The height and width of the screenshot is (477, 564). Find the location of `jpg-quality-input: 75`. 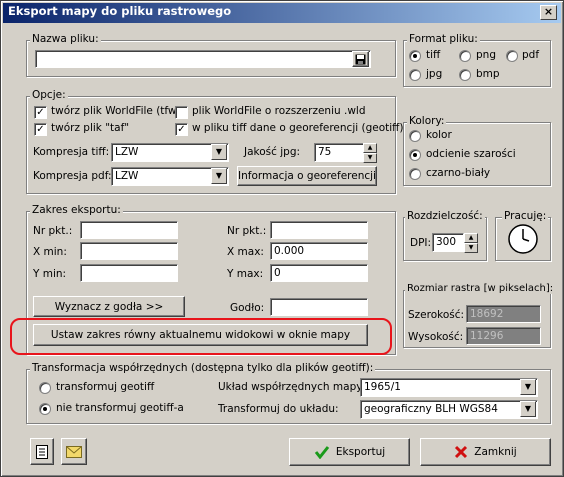

jpg-quality-input: 75 is located at coordinates (339, 152).